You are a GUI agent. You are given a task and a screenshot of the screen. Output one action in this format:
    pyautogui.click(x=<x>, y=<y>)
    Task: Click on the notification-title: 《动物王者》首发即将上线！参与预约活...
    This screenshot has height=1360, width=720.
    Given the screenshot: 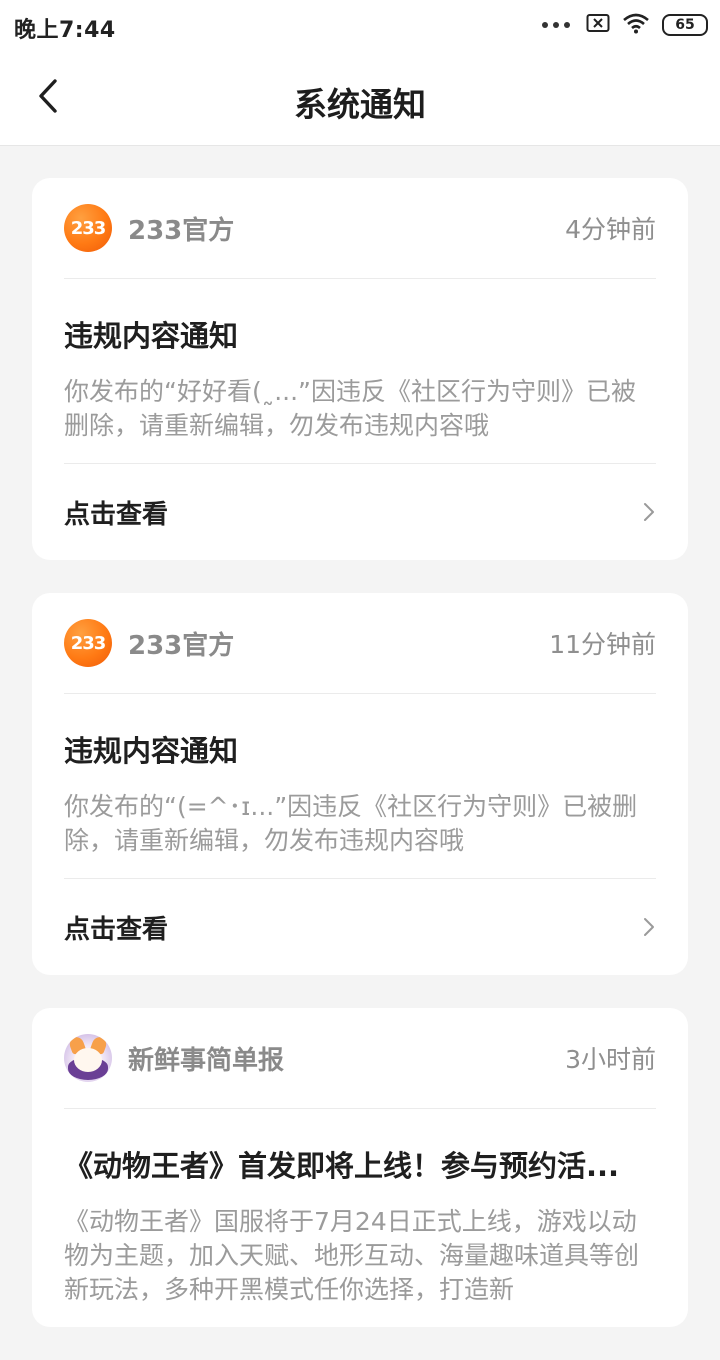 What is the action you would take?
    pyautogui.click(x=342, y=1166)
    